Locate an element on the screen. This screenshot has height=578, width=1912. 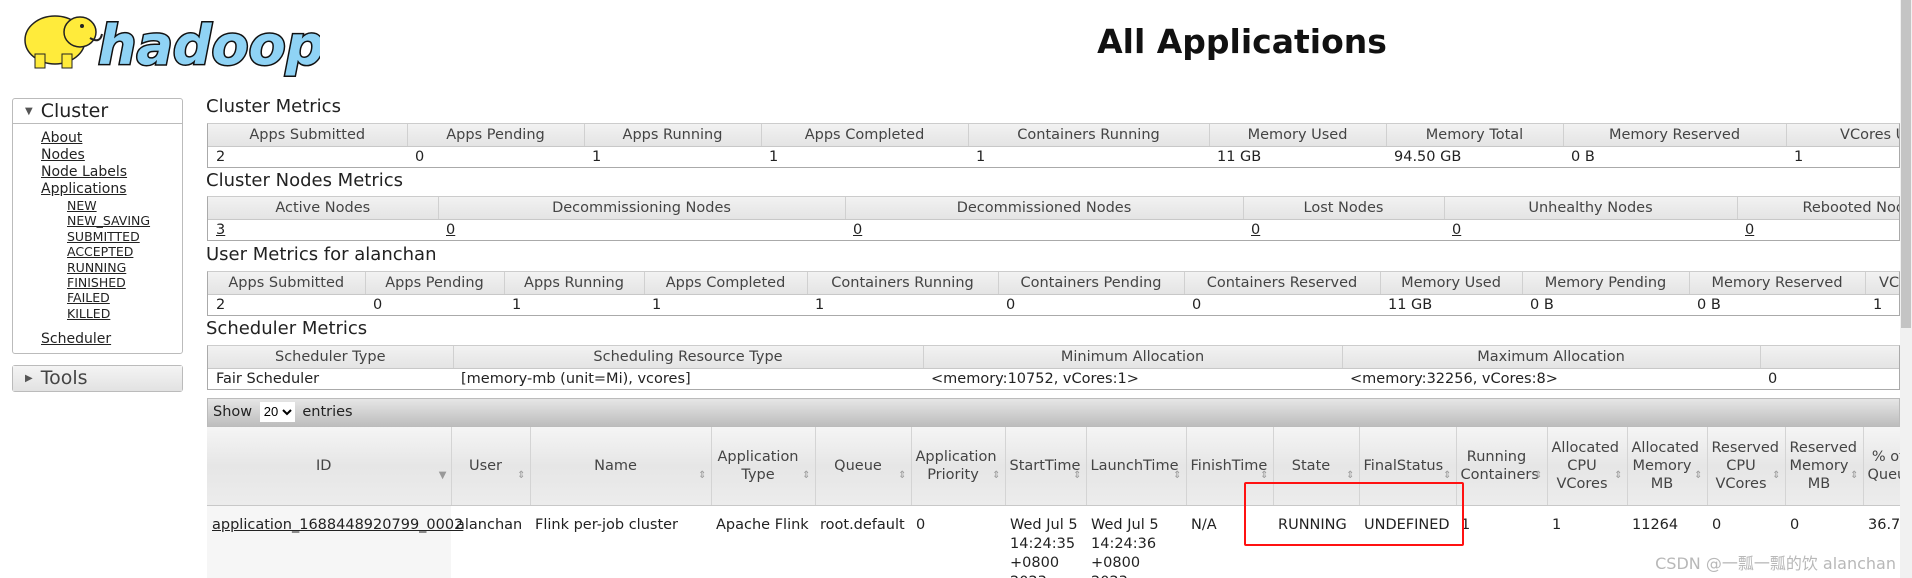
nav-state-submitted: SUBMITTED is located at coordinates (111, 236).